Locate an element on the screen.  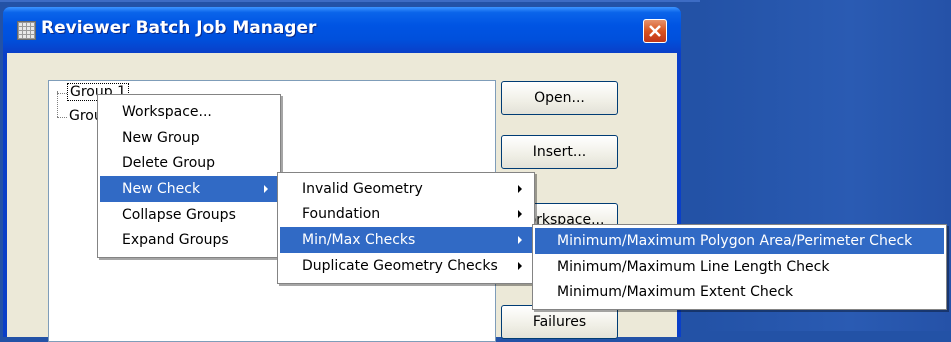
menu-item-invalid-geometry: Invalid Geometry is located at coordinates (406, 189).